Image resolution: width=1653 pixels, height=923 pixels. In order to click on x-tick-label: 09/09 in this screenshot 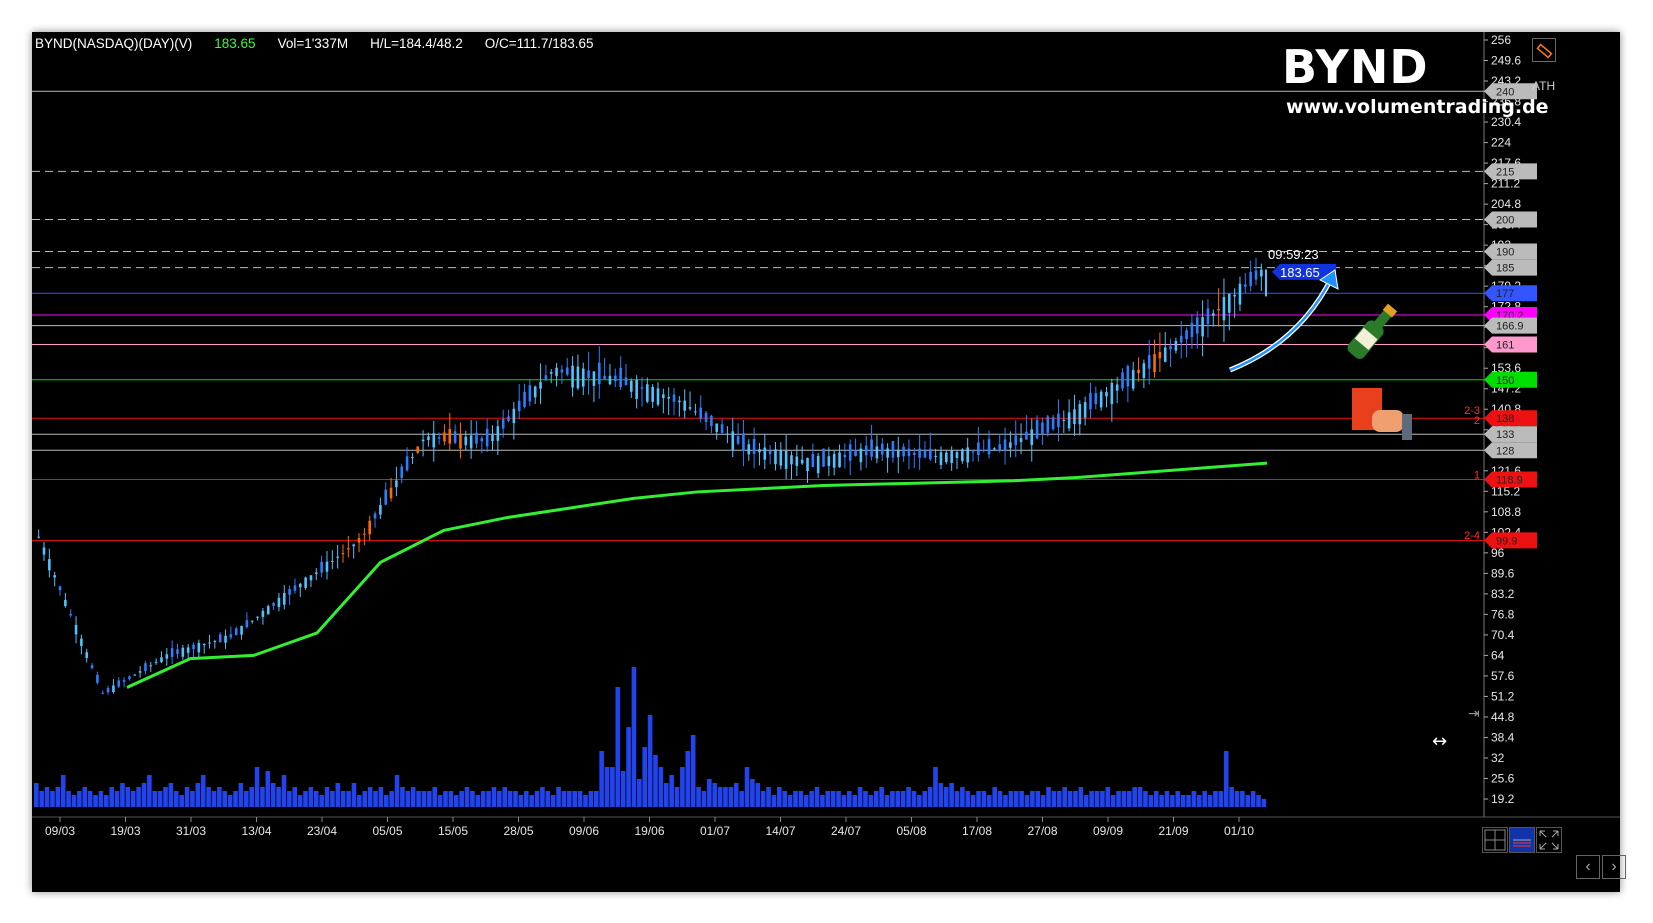, I will do `click(1108, 831)`.